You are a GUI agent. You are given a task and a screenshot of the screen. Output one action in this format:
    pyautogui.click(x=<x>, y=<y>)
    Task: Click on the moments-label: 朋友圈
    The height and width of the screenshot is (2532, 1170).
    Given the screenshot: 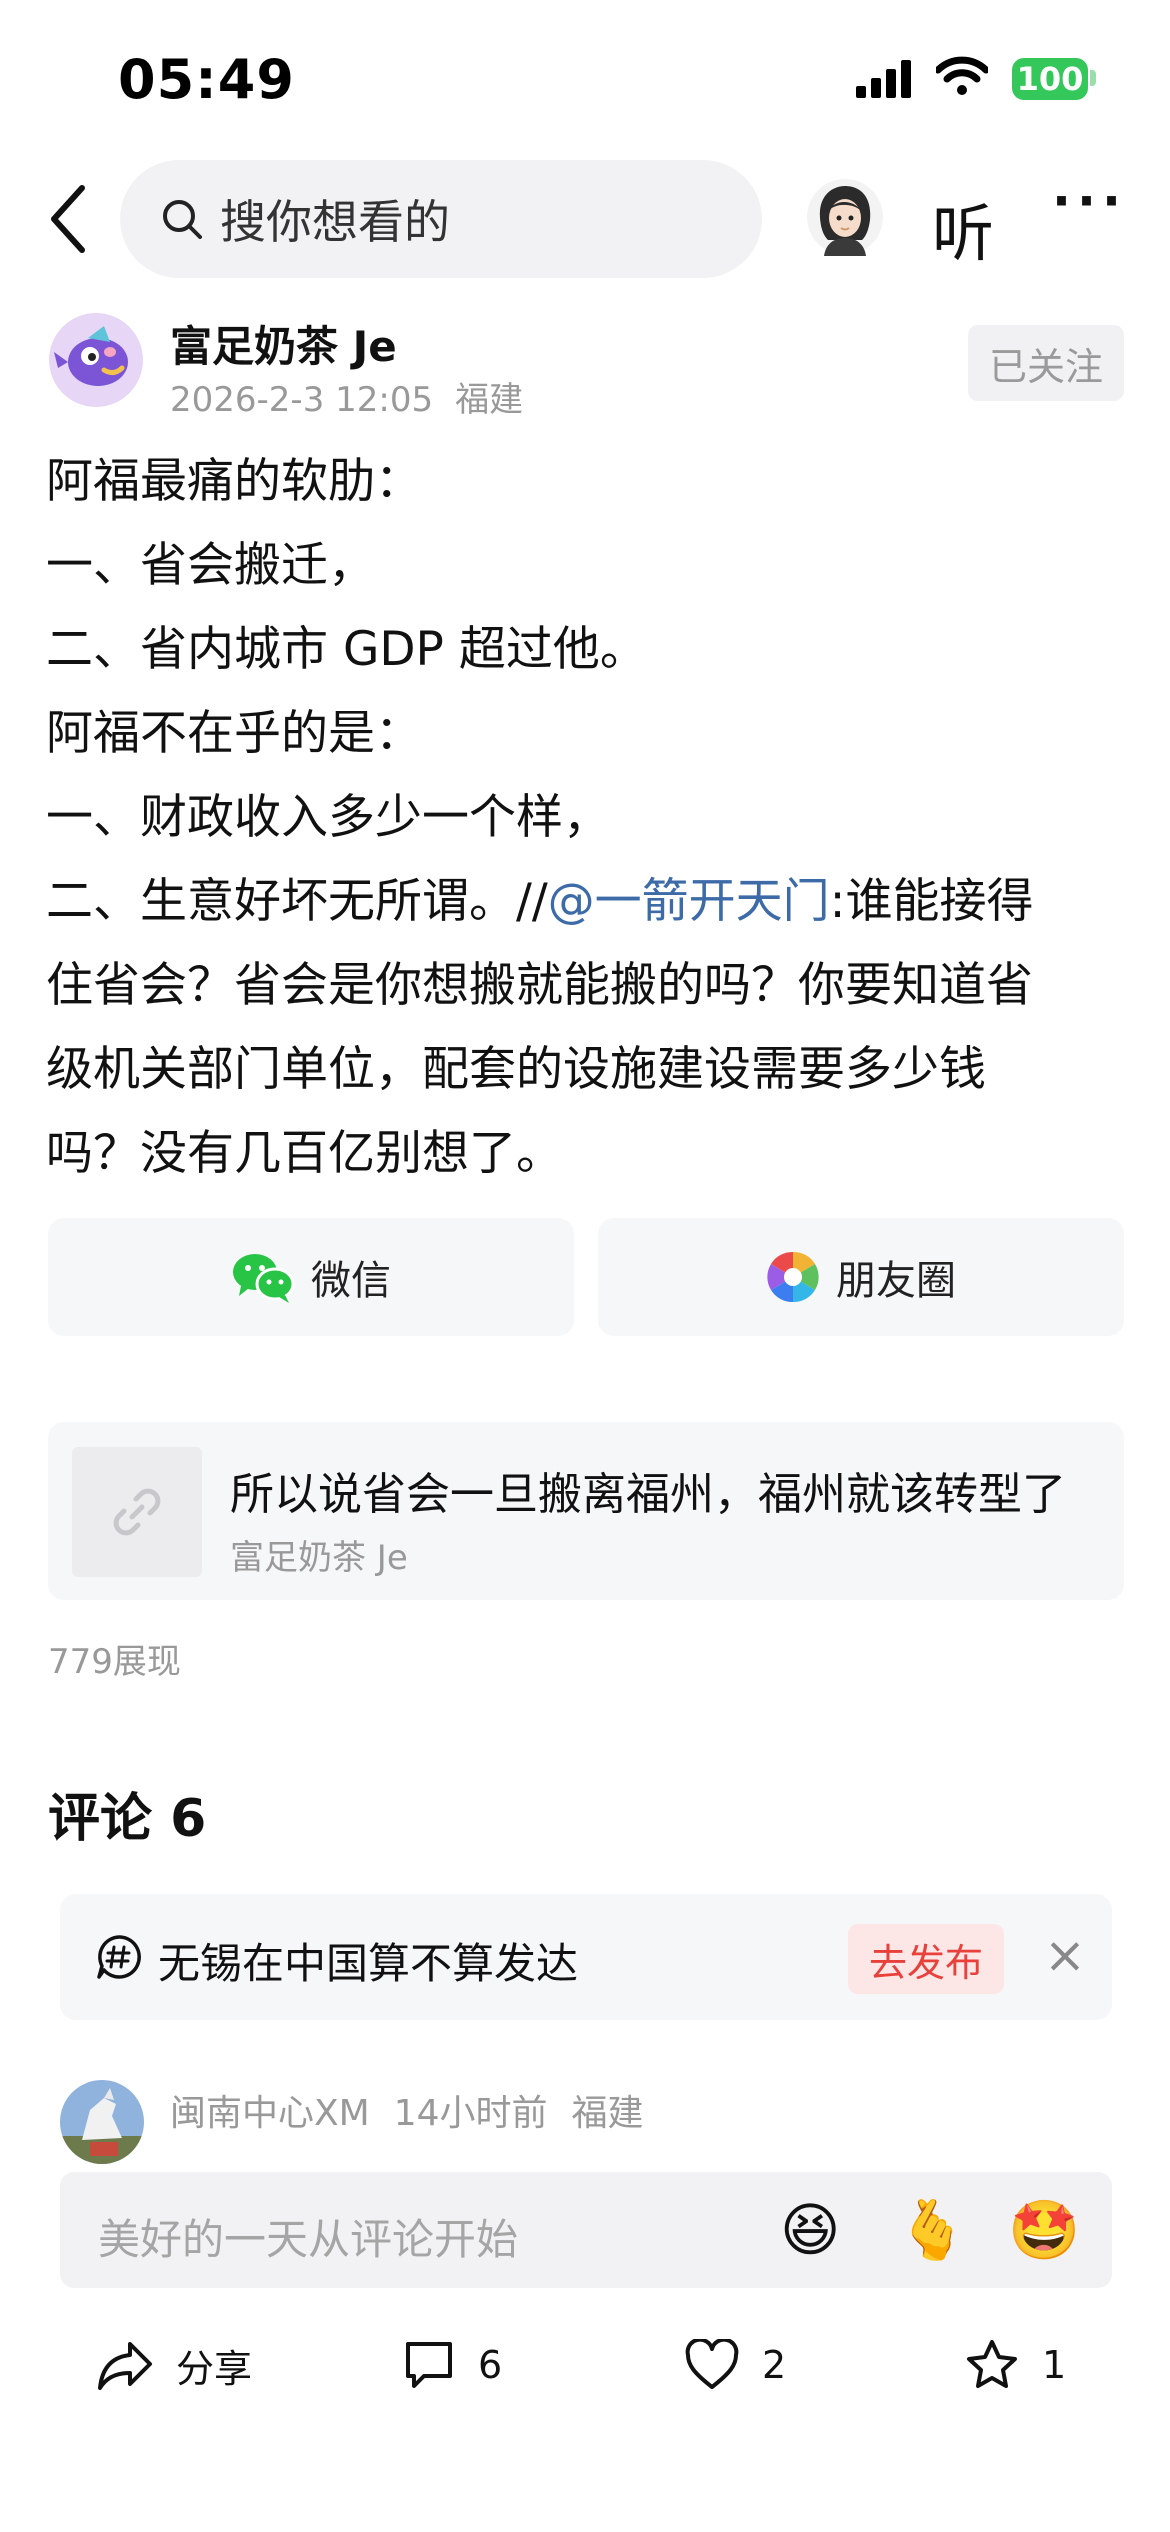 What is the action you would take?
    pyautogui.click(x=896, y=1281)
    